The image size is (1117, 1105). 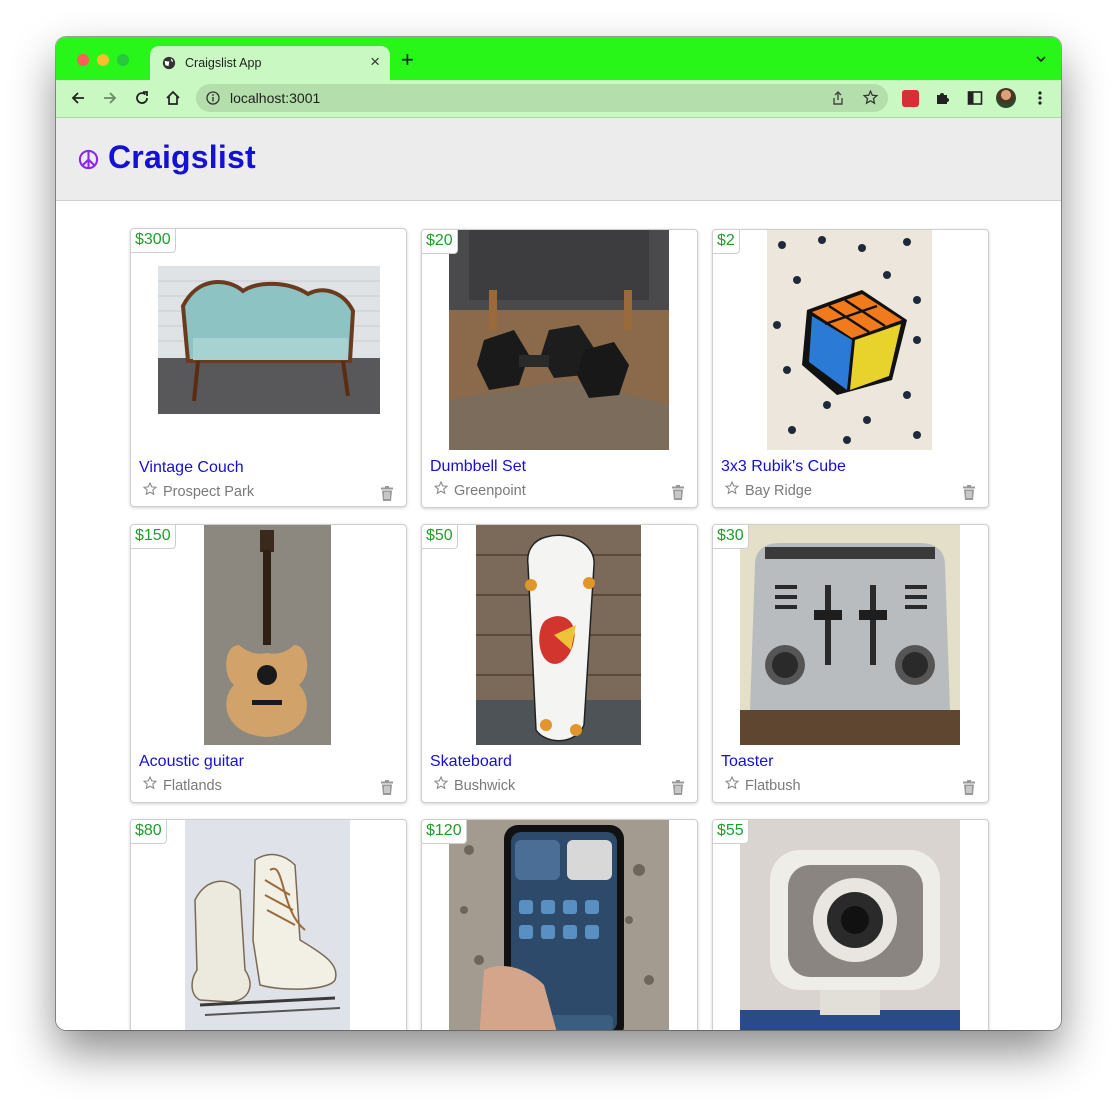 I want to click on rubiks-cube-photo, so click(x=849, y=340).